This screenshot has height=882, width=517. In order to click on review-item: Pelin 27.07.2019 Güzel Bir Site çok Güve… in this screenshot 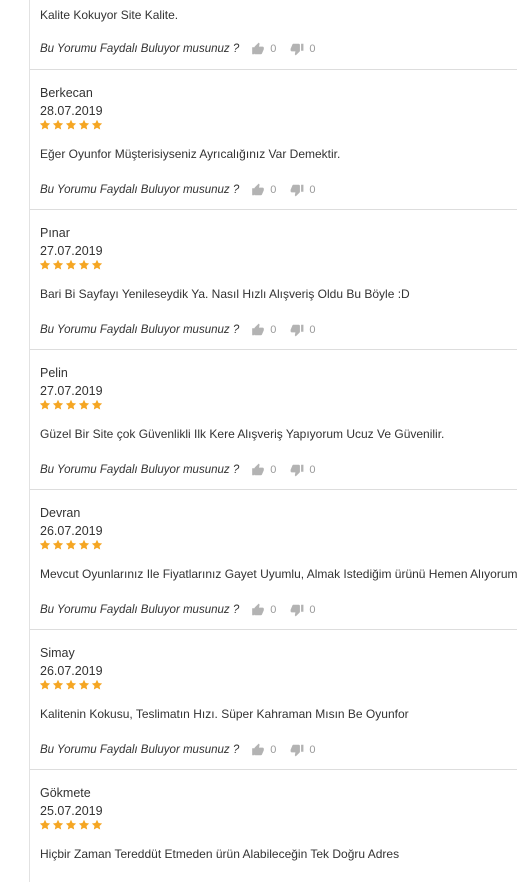, I will do `click(273, 420)`.